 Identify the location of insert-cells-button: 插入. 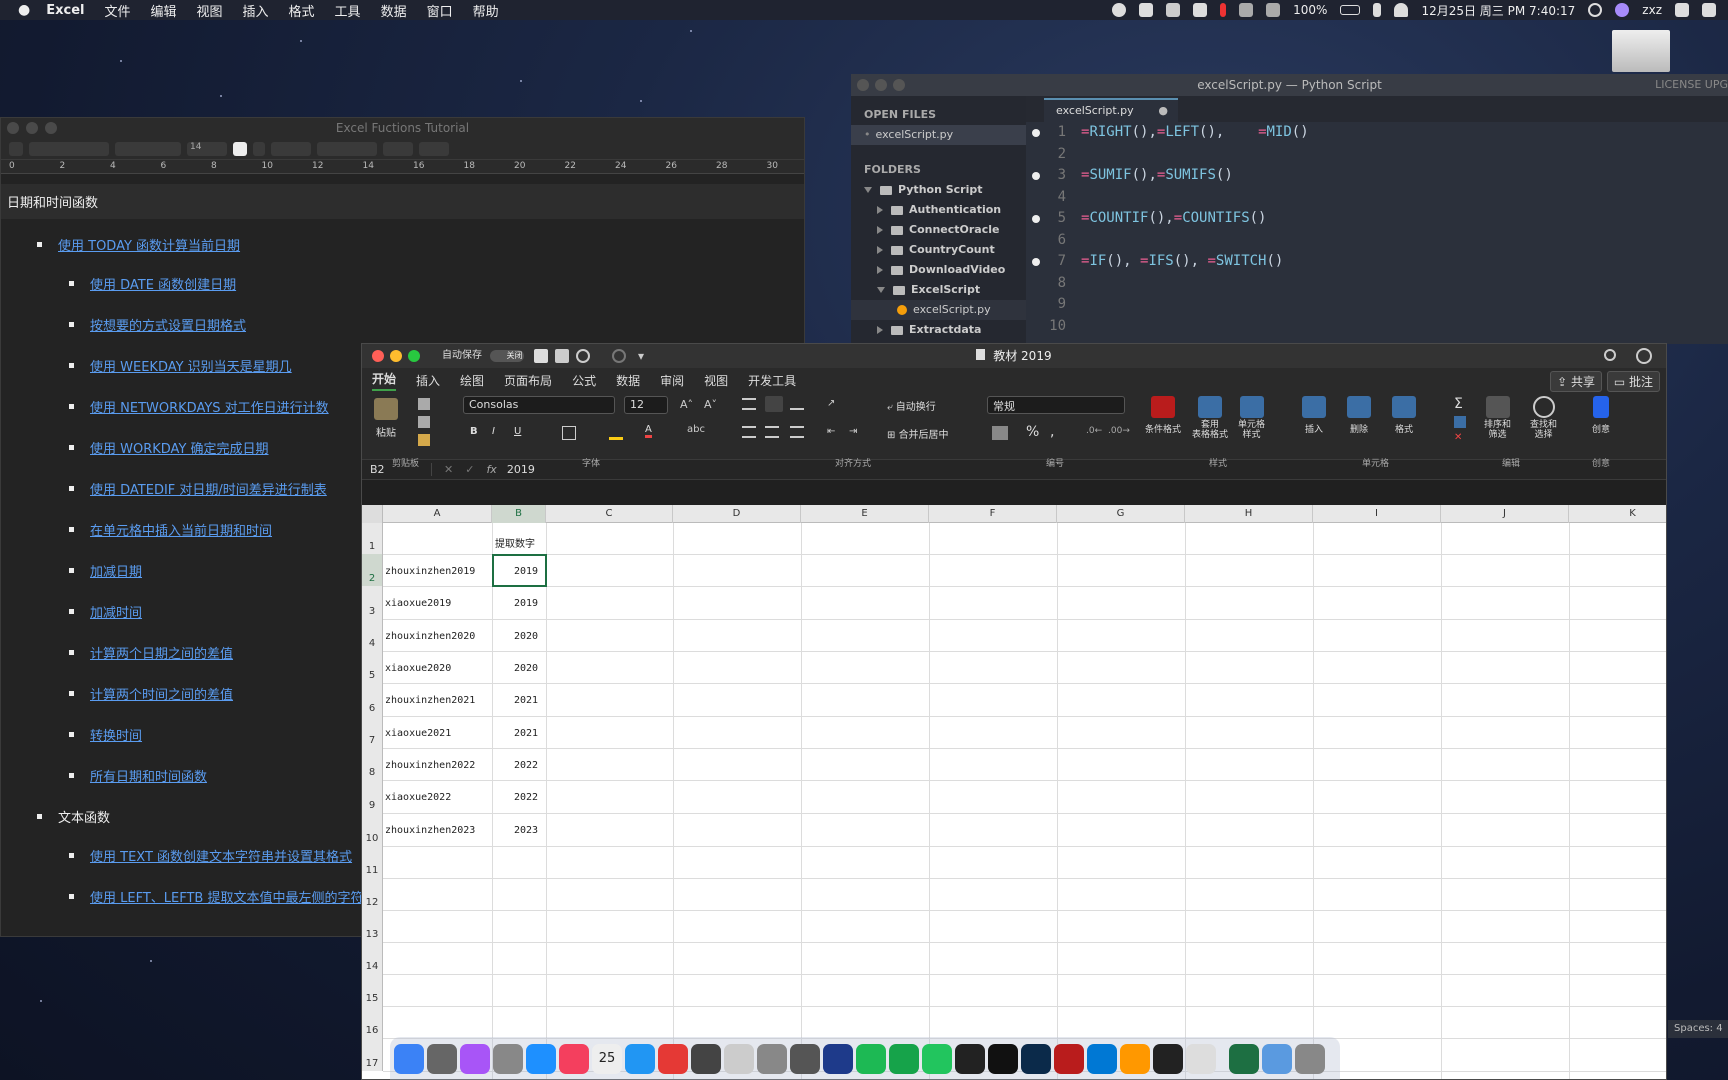
(1314, 415).